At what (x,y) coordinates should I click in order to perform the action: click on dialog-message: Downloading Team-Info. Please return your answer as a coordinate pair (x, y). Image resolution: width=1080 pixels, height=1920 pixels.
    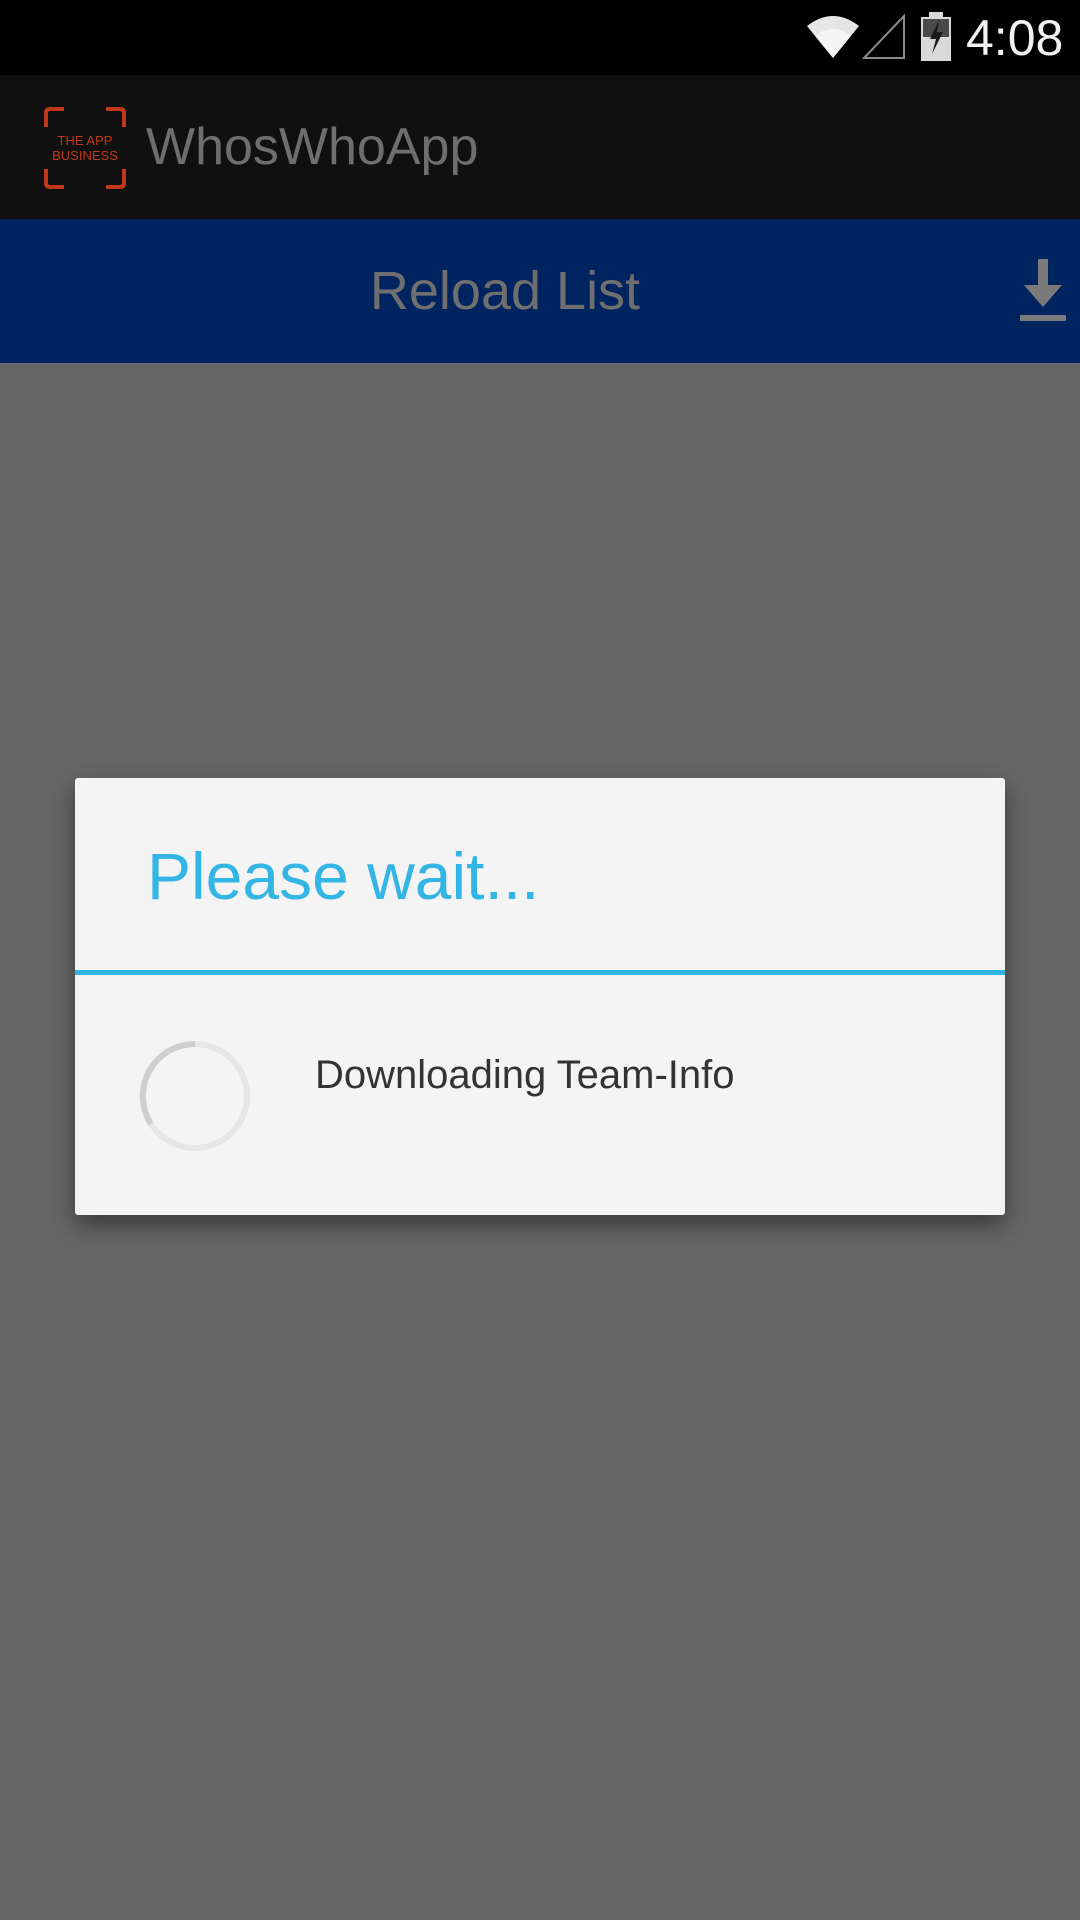
    Looking at the image, I should click on (525, 1075).